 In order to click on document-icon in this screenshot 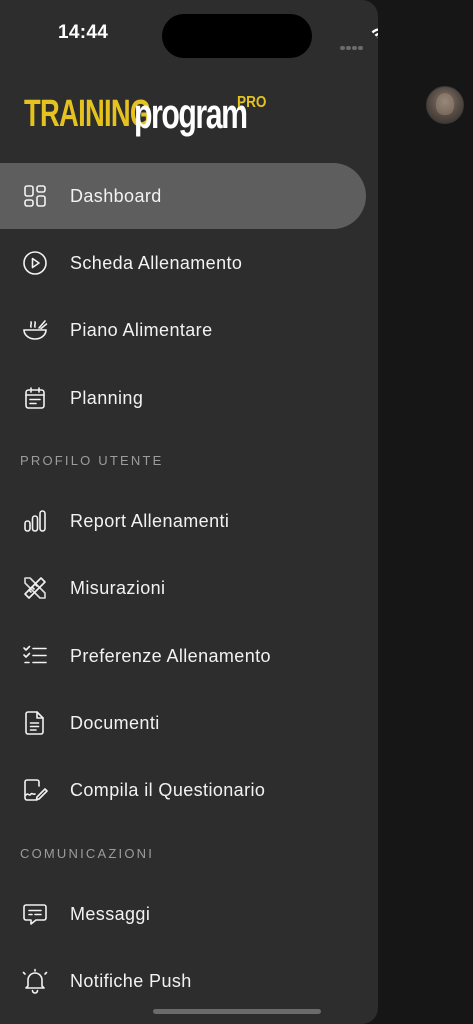, I will do `click(35, 723)`.